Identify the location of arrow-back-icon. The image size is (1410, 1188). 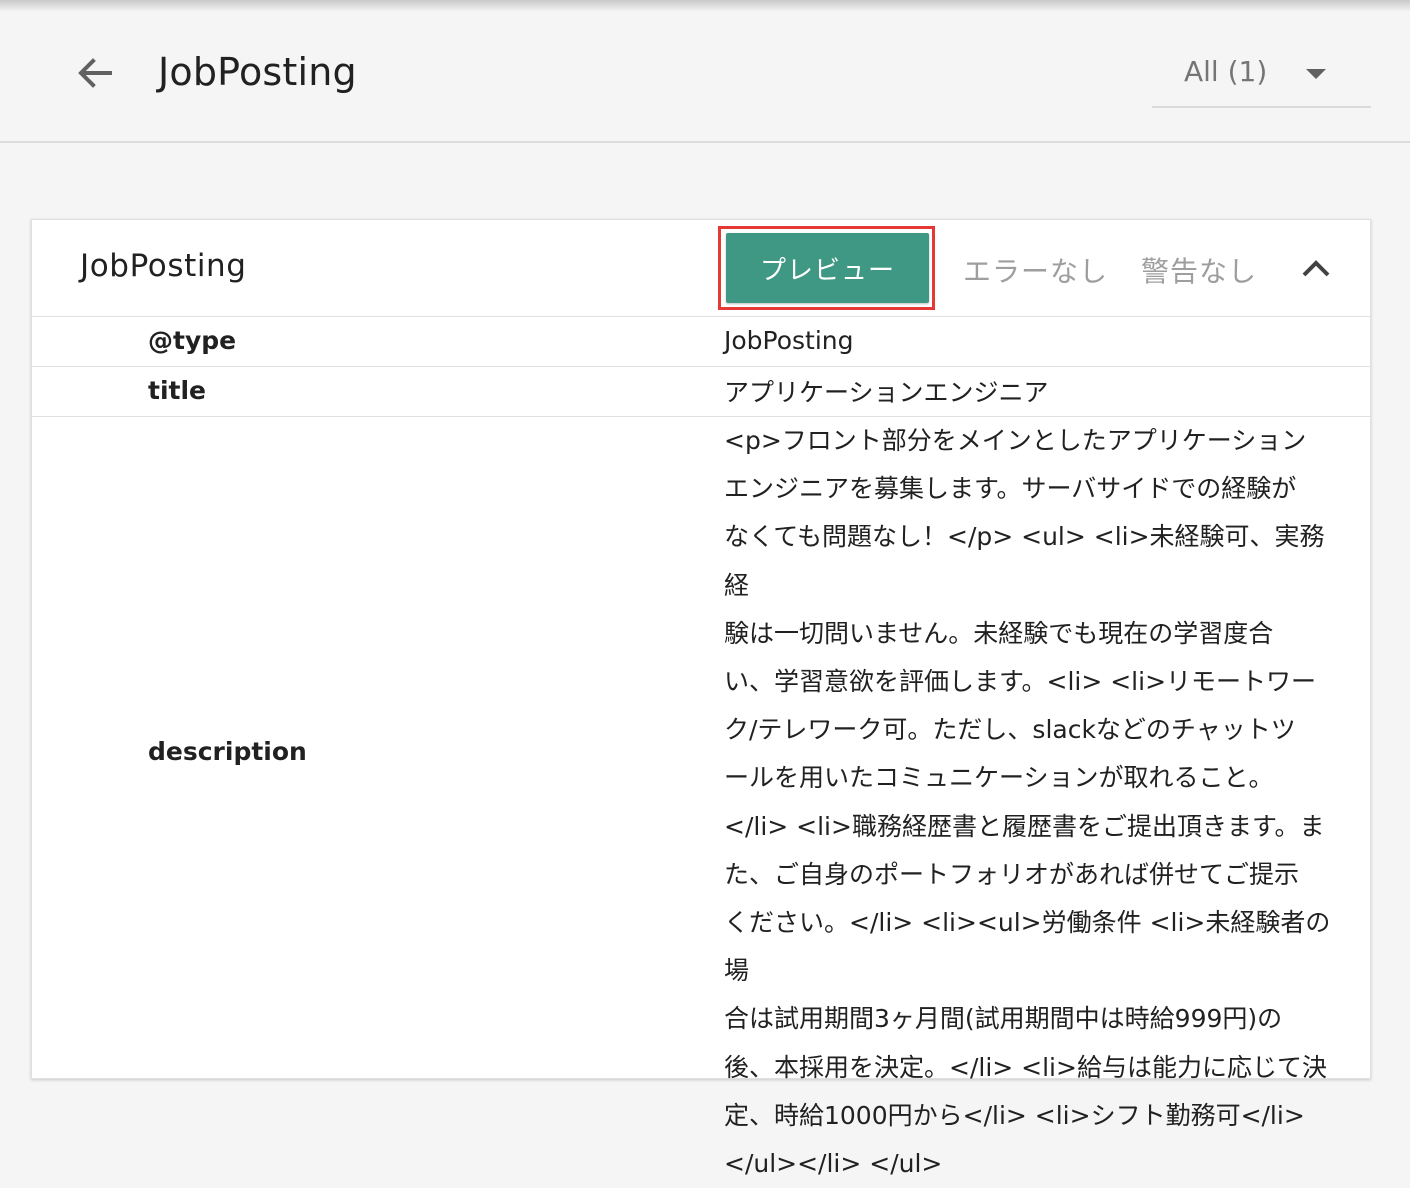
(95, 73).